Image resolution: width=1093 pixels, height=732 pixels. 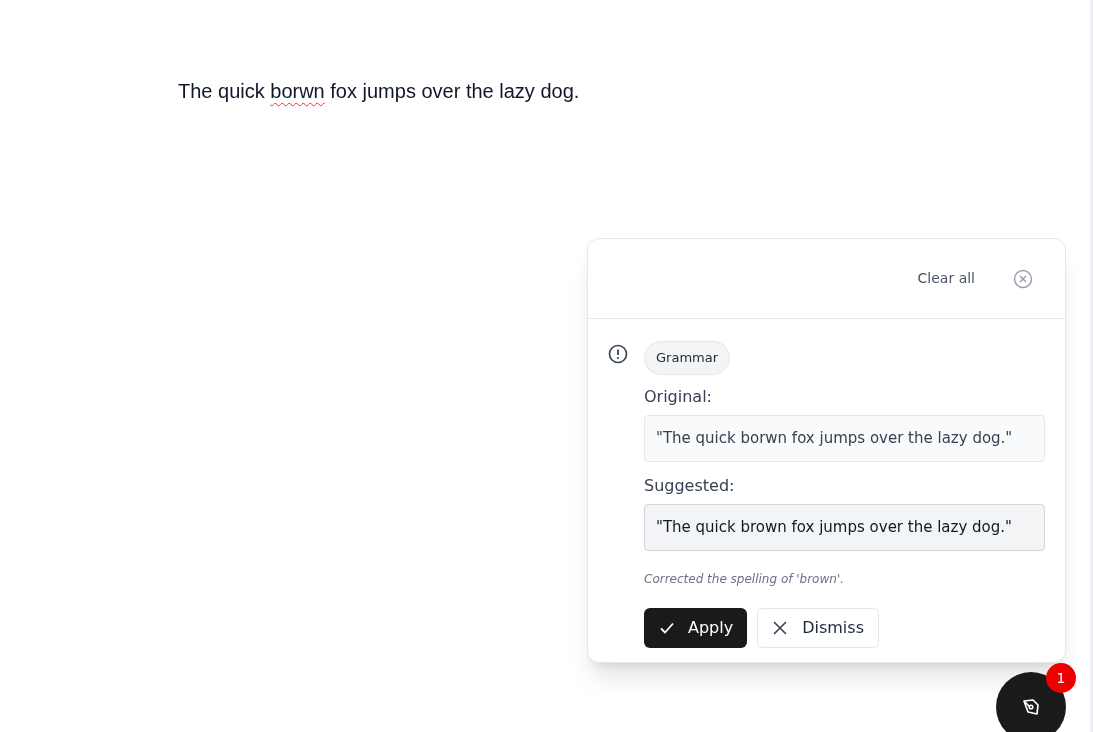 I want to click on editor-text: The quick borwn fox jumps over the lazy dog., so click(x=379, y=91).